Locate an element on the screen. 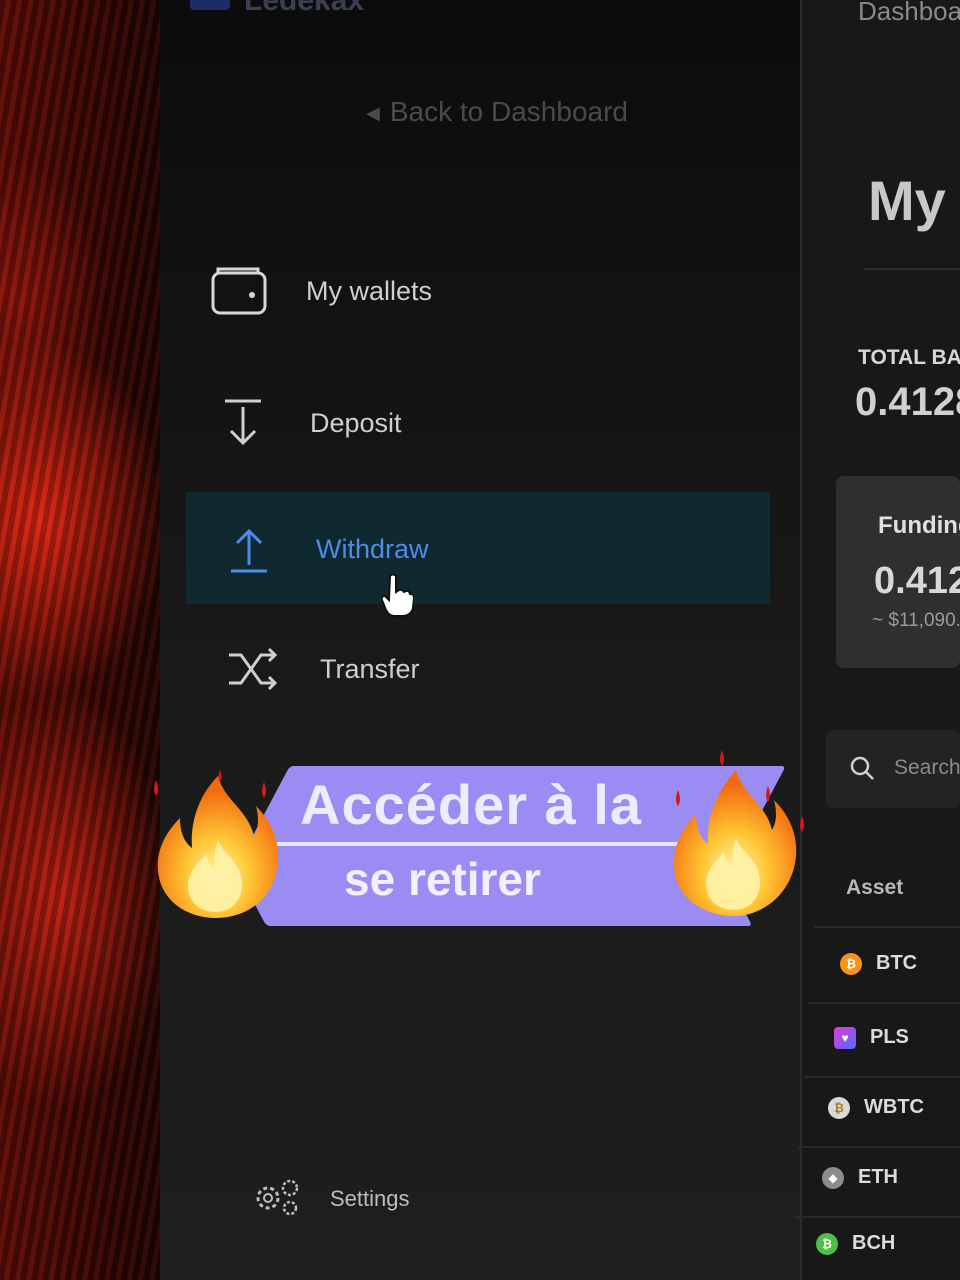  sidebar-item-transfer: Transfer is located at coordinates (319, 669).